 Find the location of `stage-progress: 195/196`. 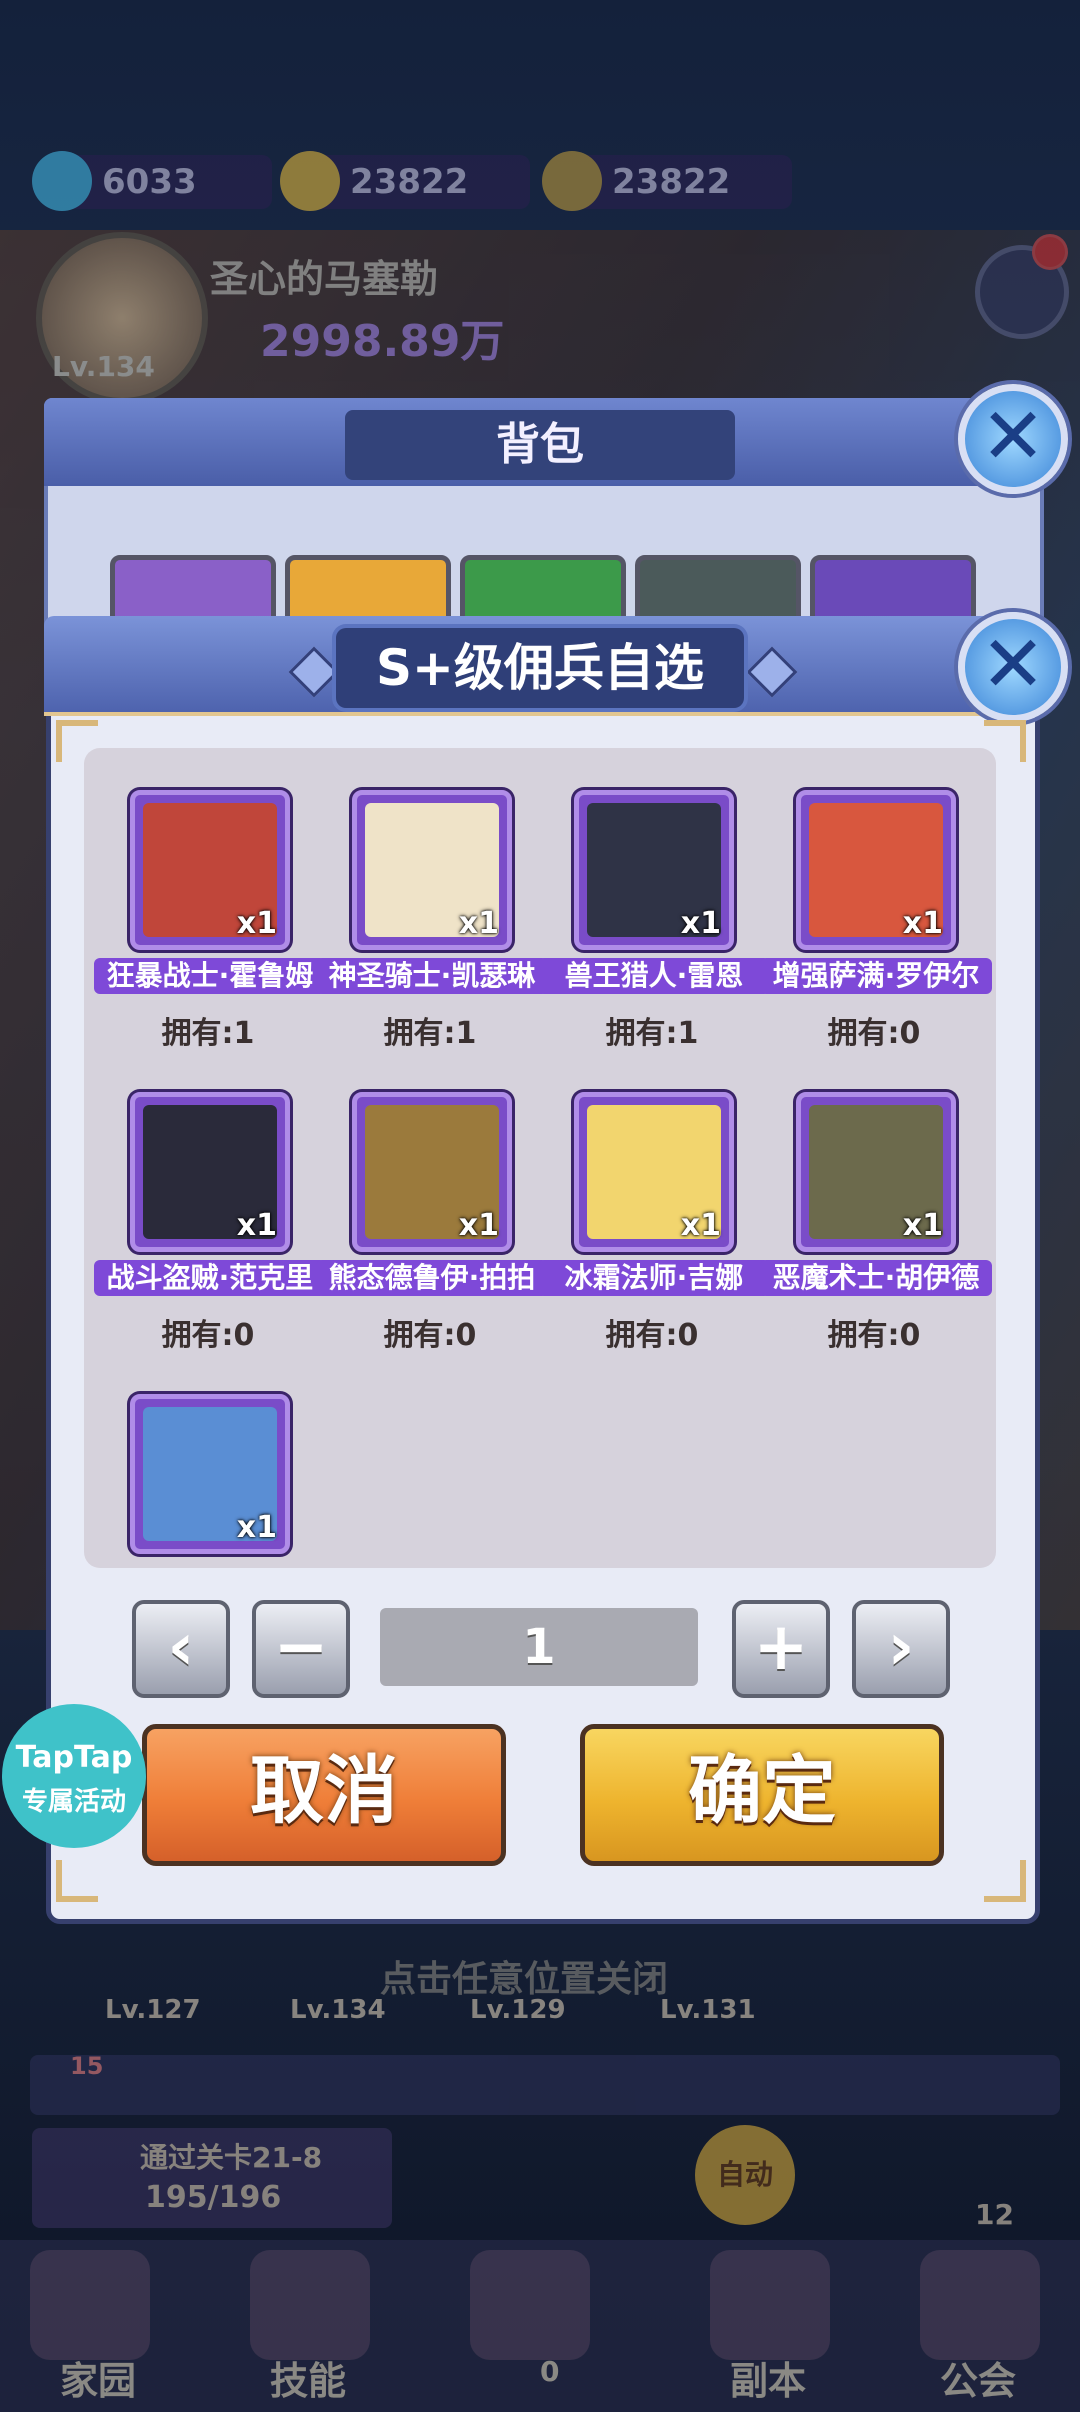

stage-progress: 195/196 is located at coordinates (213, 2197).